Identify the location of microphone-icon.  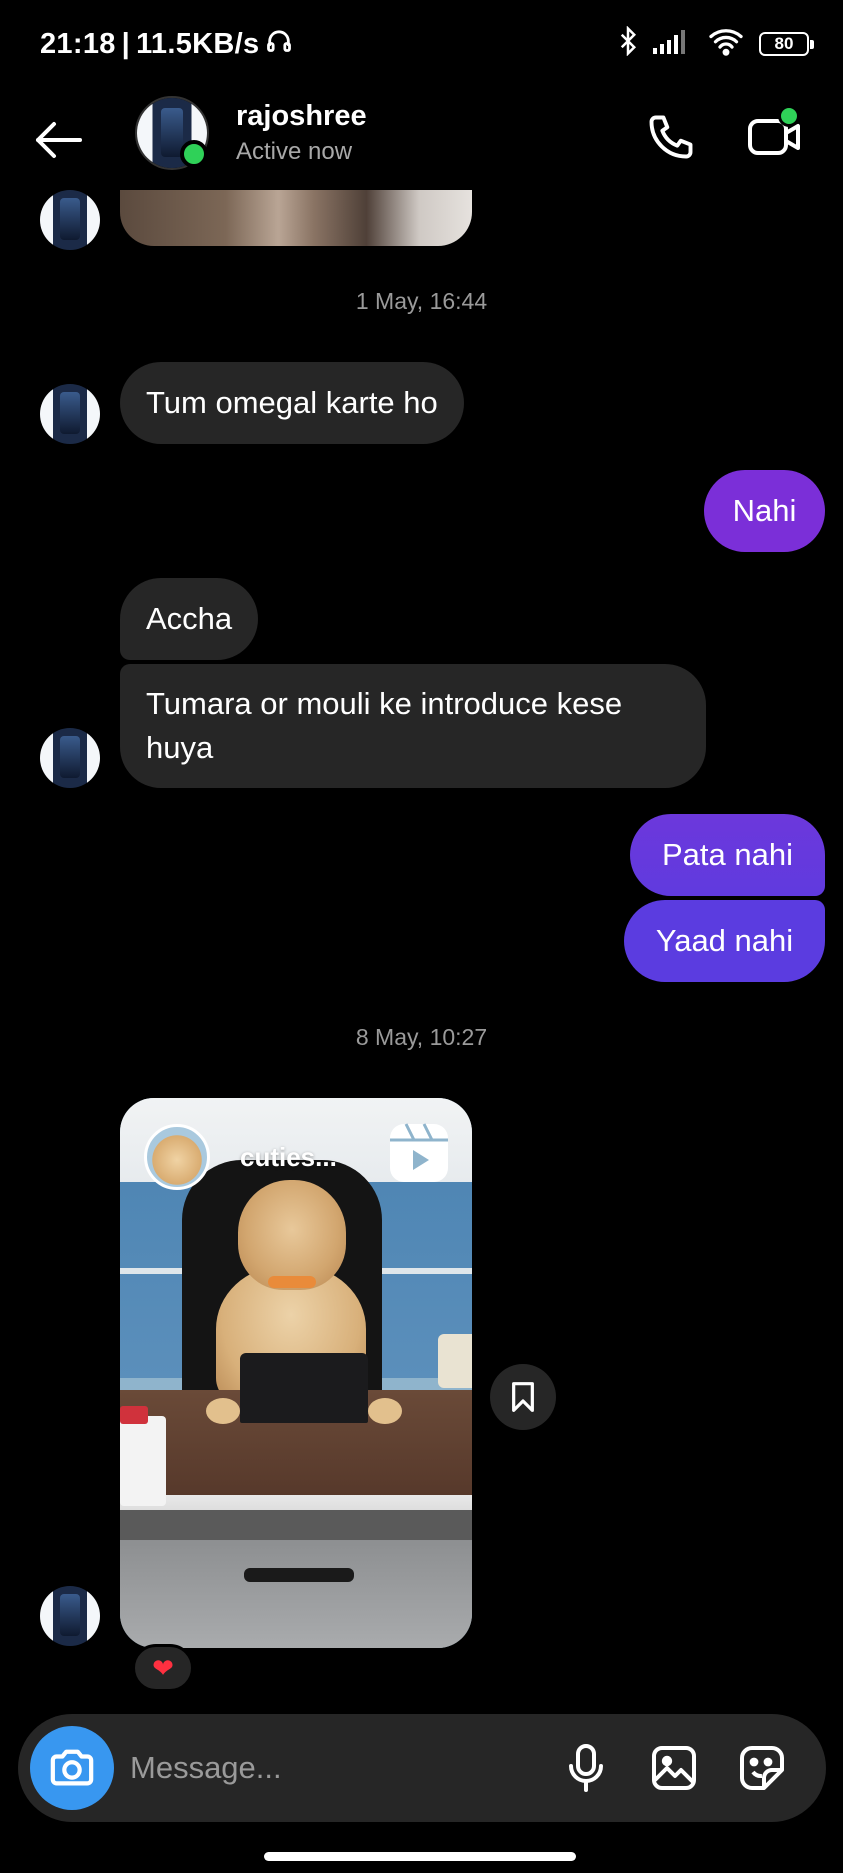
(586, 1768).